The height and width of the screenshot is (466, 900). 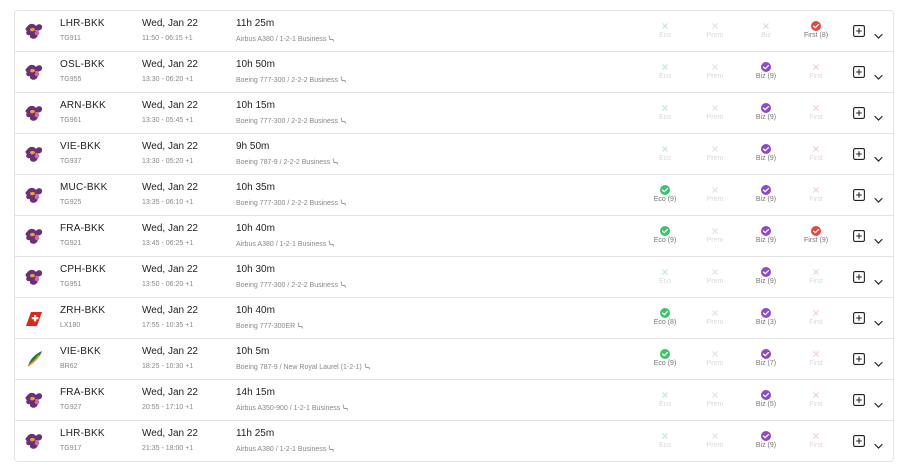 I want to click on duration: 14h 15m, so click(x=255, y=392).